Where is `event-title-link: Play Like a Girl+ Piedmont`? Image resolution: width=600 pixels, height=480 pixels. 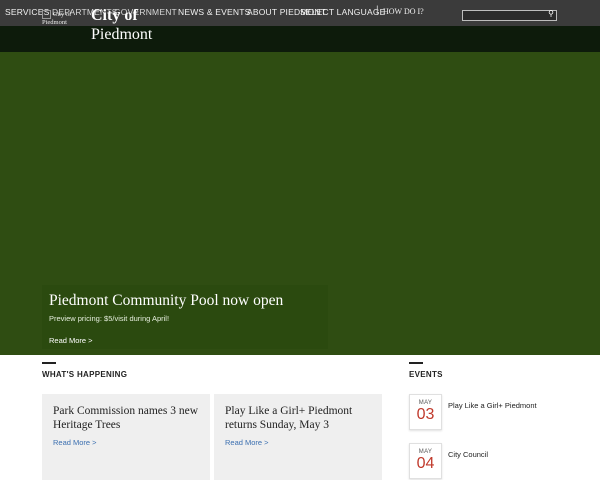
event-title-link: Play Like a Girl+ Piedmont is located at coordinates (492, 405).